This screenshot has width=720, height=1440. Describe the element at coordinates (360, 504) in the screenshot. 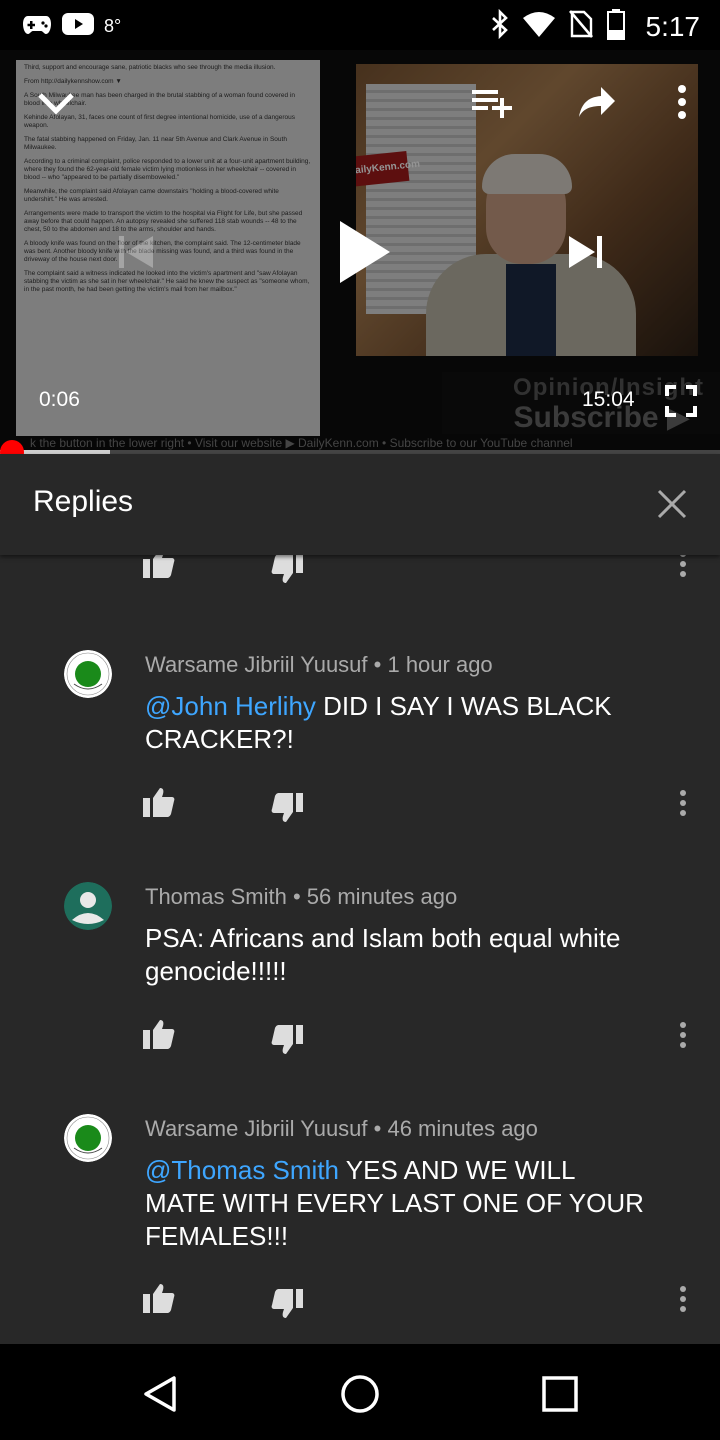

I see `replies-header: Replies` at that location.